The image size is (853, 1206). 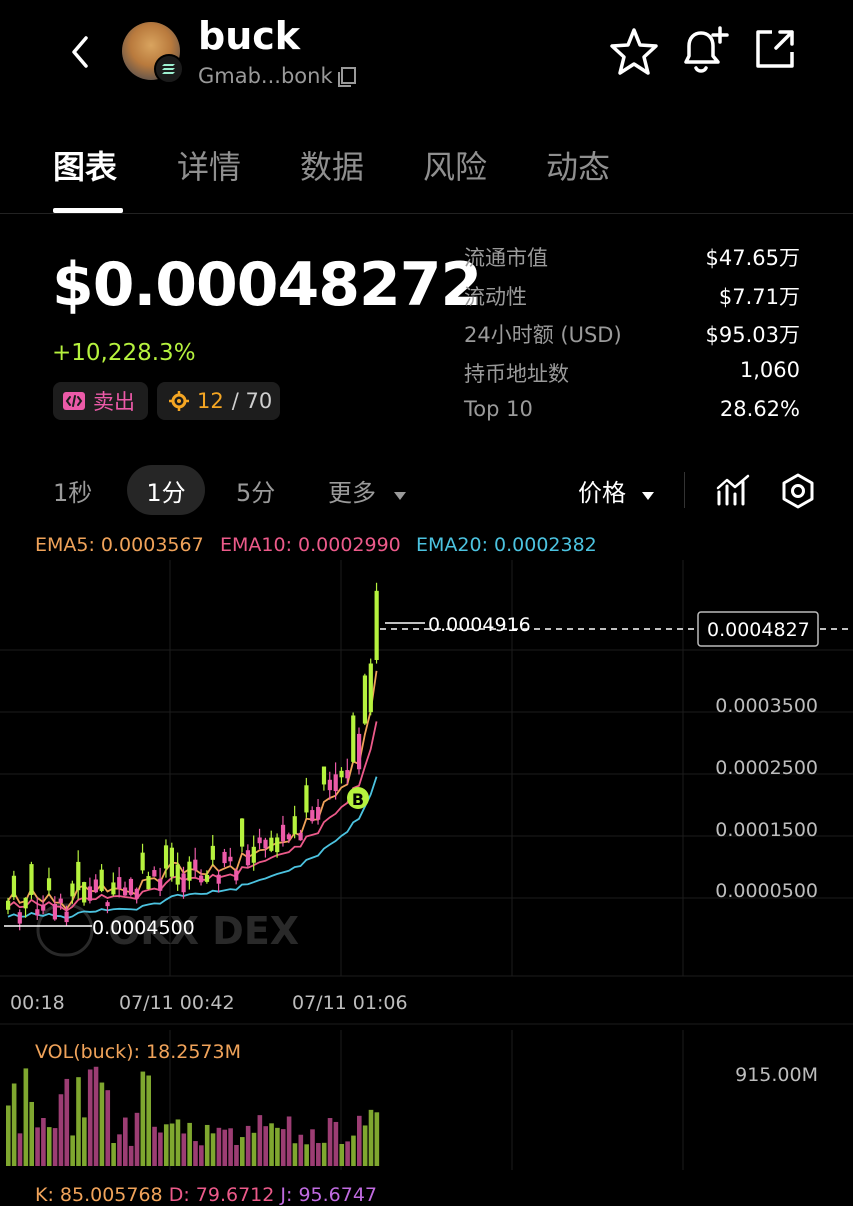 What do you see at coordinates (179, 401) in the screenshot?
I see `target-icon` at bounding box center [179, 401].